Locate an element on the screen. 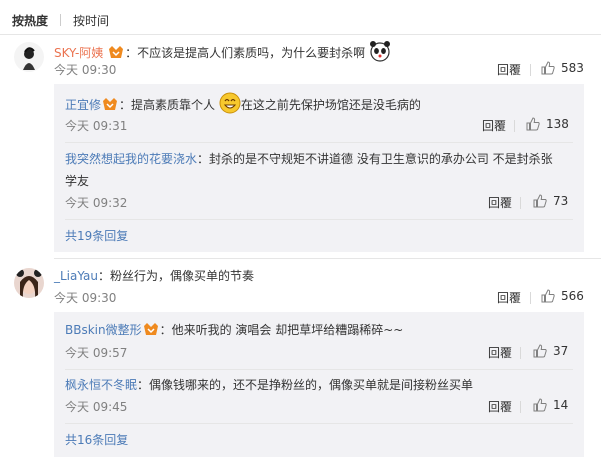 The height and width of the screenshot is (457, 601). reply-username: 正宜修 is located at coordinates (83, 105).